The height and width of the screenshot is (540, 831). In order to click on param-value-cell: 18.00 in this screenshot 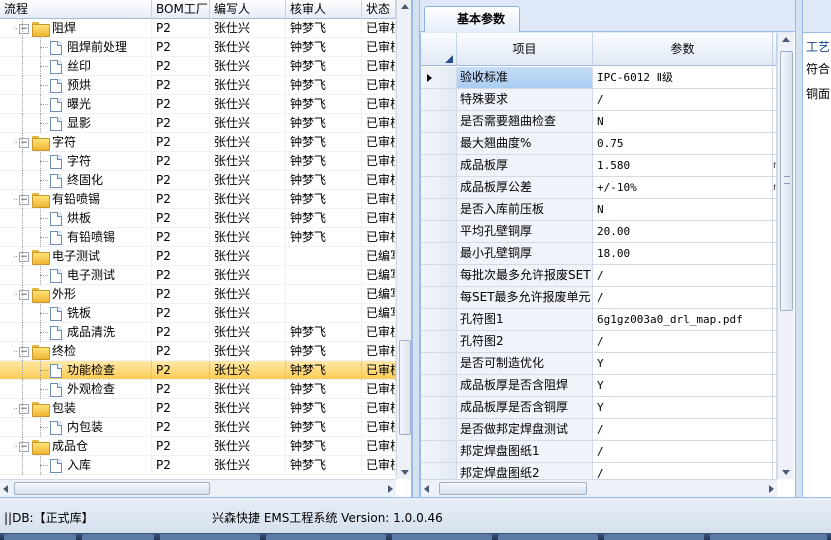, I will do `click(683, 253)`.